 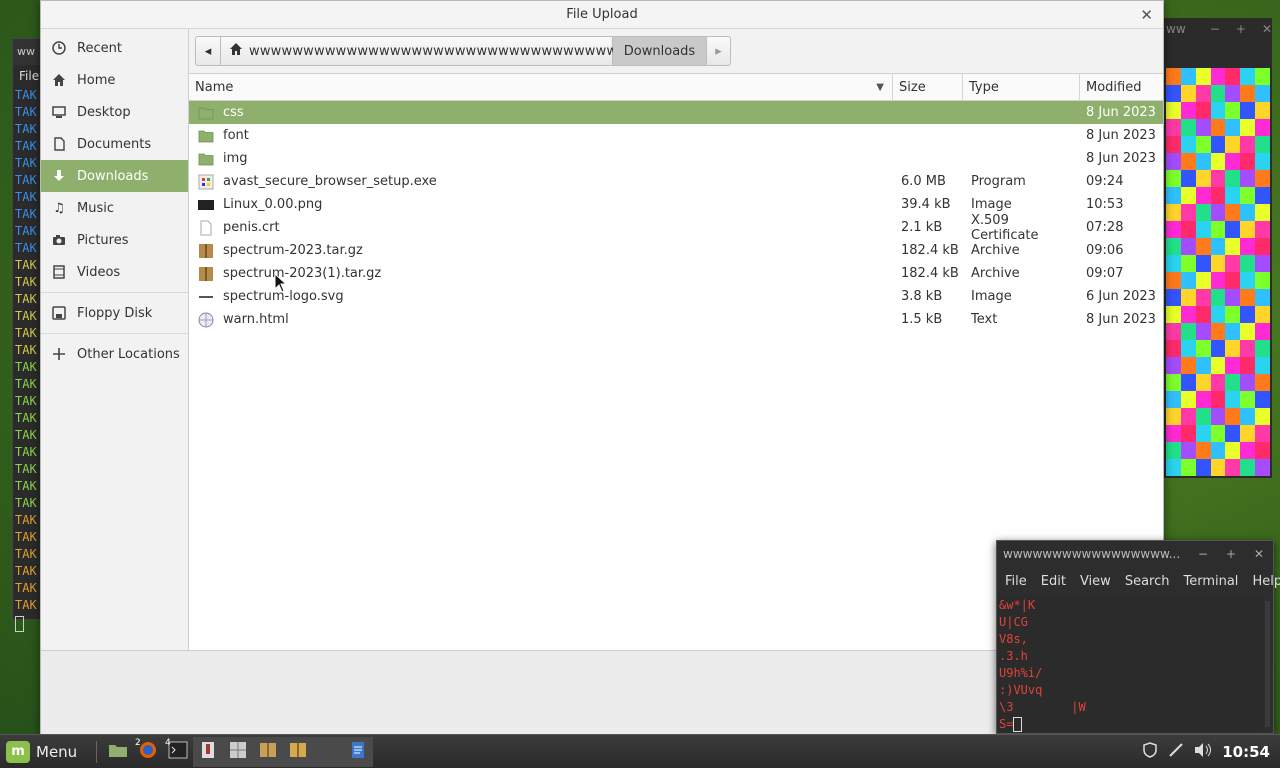 I want to click on terminal-launcher: 4, so click(x=178, y=752).